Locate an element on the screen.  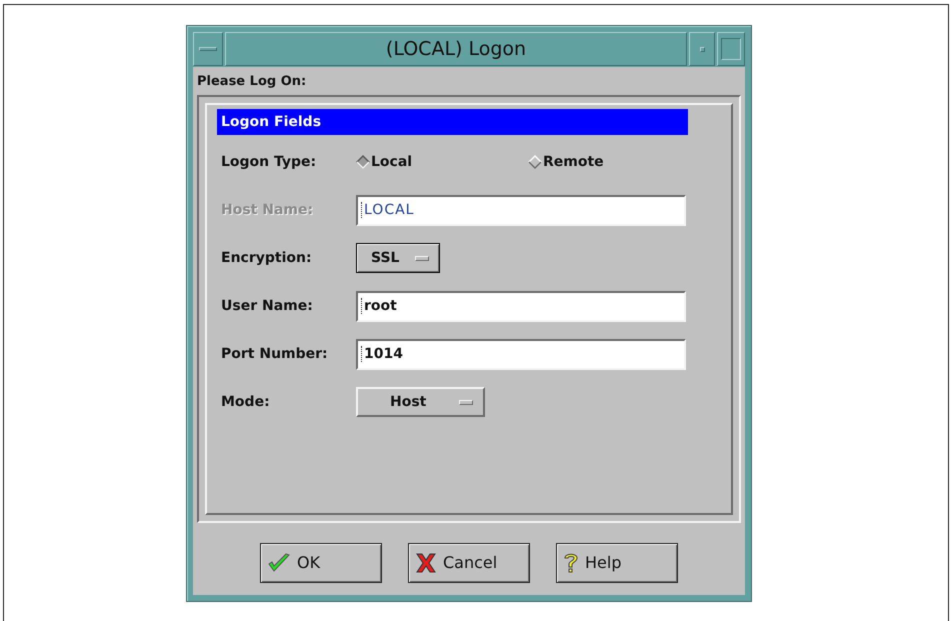
dialog-button: Cancel is located at coordinates (469, 563).